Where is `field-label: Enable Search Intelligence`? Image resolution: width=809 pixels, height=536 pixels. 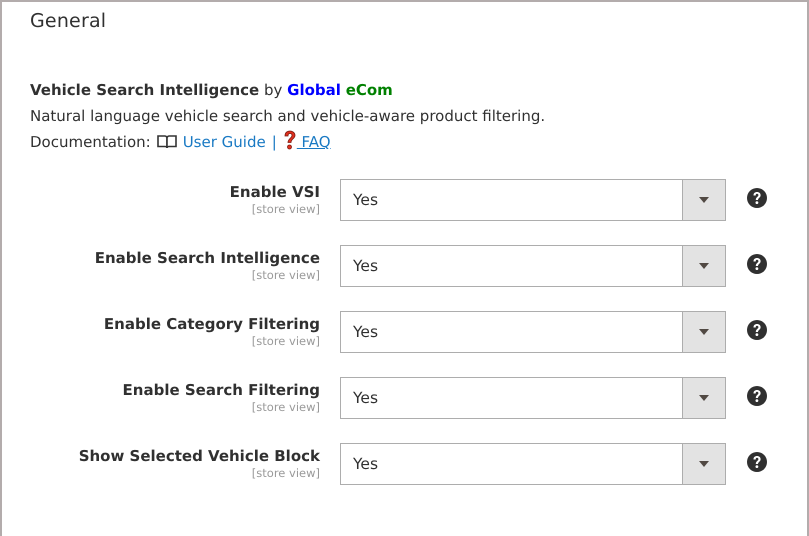 field-label: Enable Search Intelligence is located at coordinates (207, 258).